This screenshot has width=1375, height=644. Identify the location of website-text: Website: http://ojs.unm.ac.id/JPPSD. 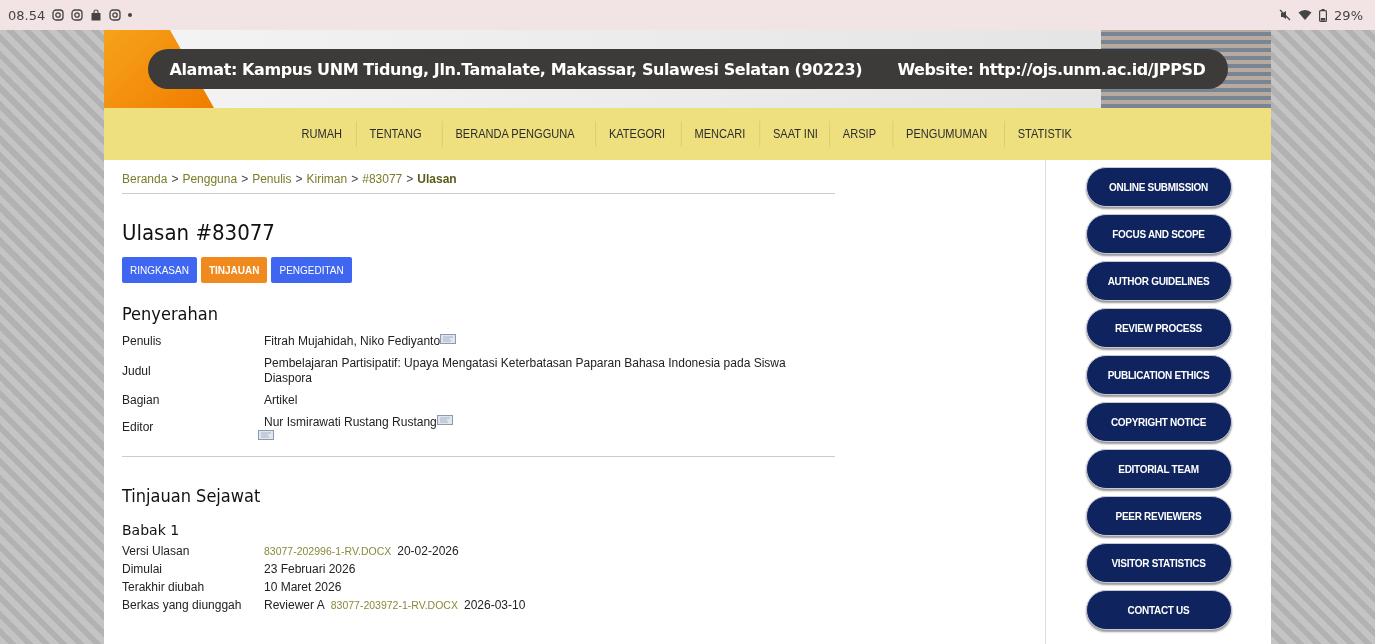
(1051, 69).